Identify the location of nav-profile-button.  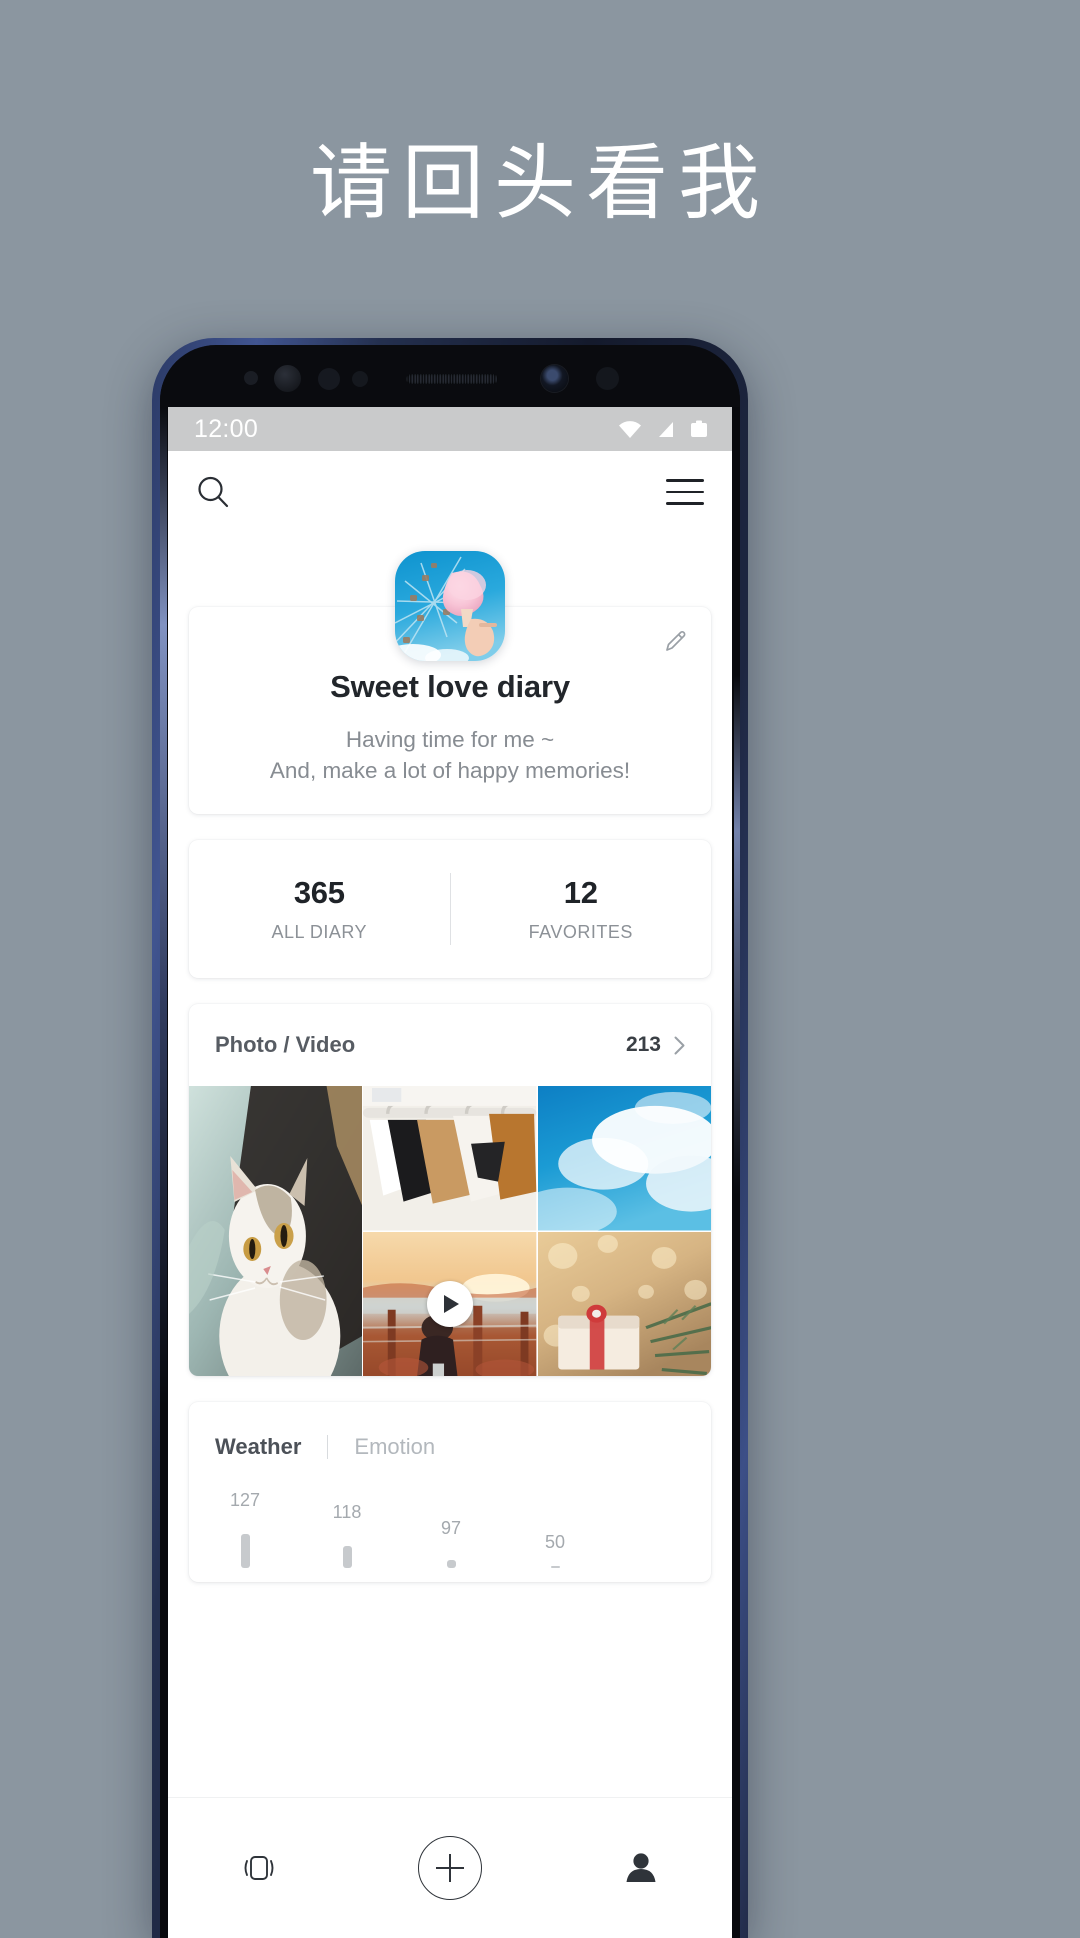
(641, 1868).